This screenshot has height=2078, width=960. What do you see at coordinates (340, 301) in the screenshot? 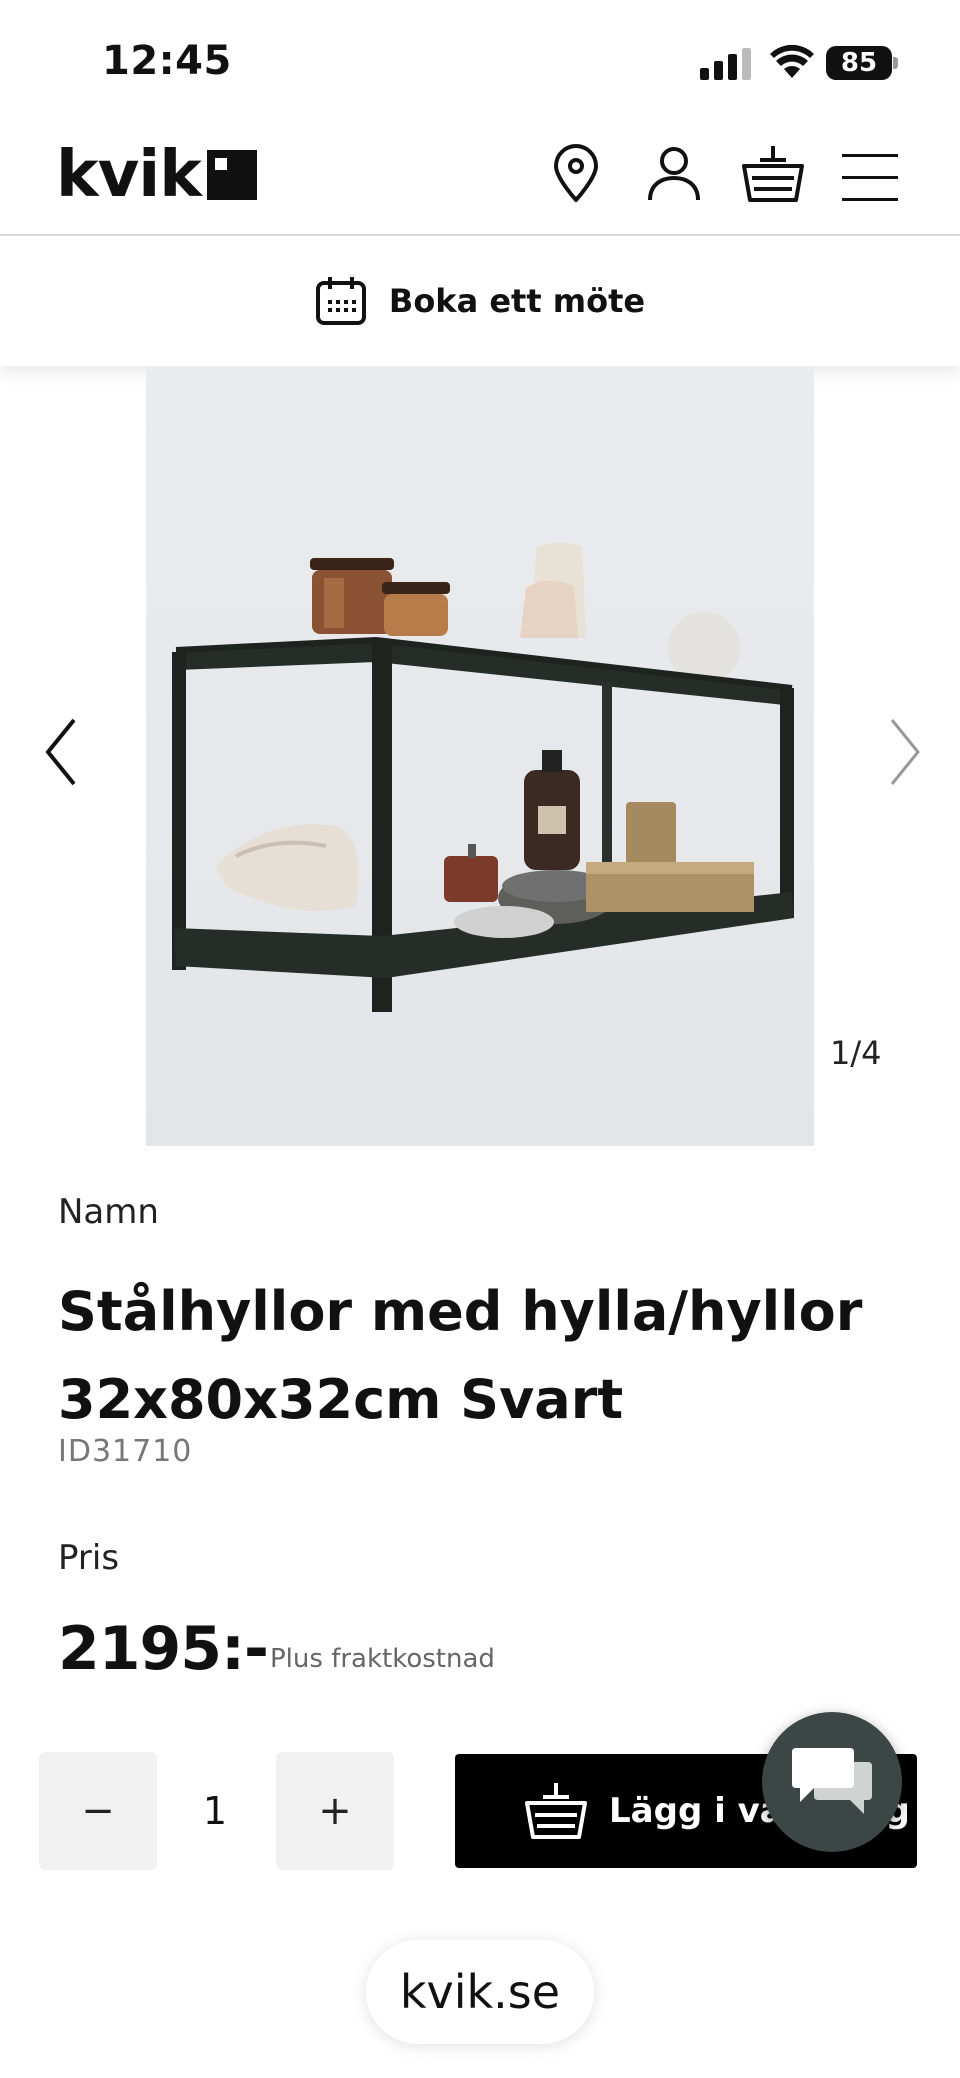
I see `calendar-icon` at bounding box center [340, 301].